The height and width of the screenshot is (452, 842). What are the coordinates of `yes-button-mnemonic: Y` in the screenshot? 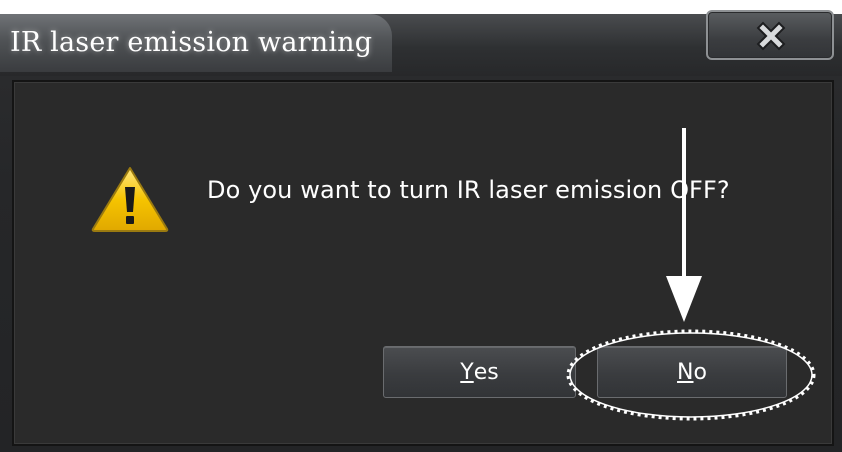 It's located at (467, 372).